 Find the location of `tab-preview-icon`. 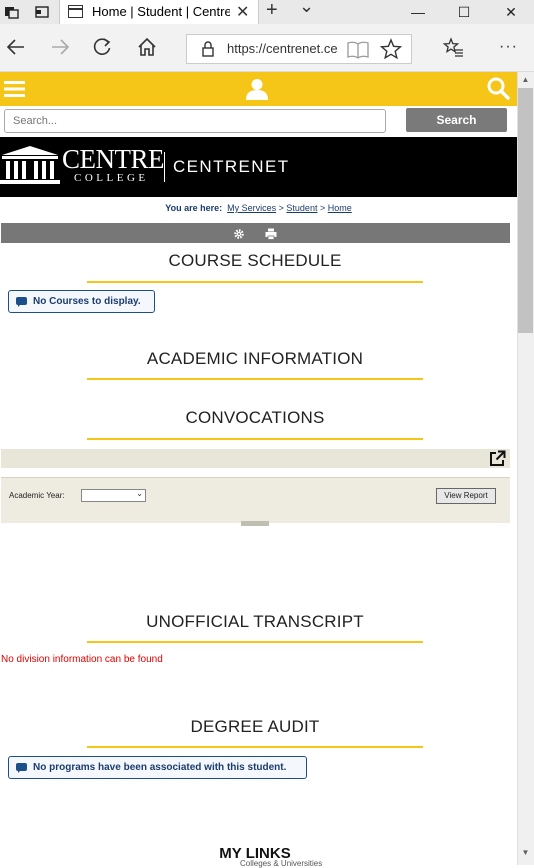

tab-preview-icon is located at coordinates (42, 12).